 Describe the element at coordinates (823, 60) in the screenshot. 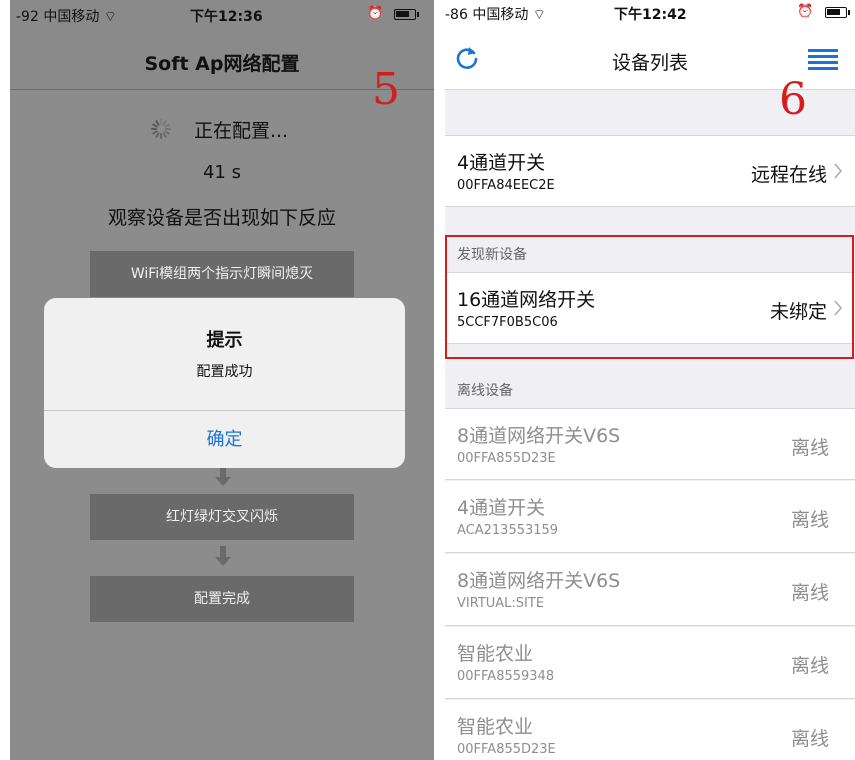

I see `menu-icon` at that location.